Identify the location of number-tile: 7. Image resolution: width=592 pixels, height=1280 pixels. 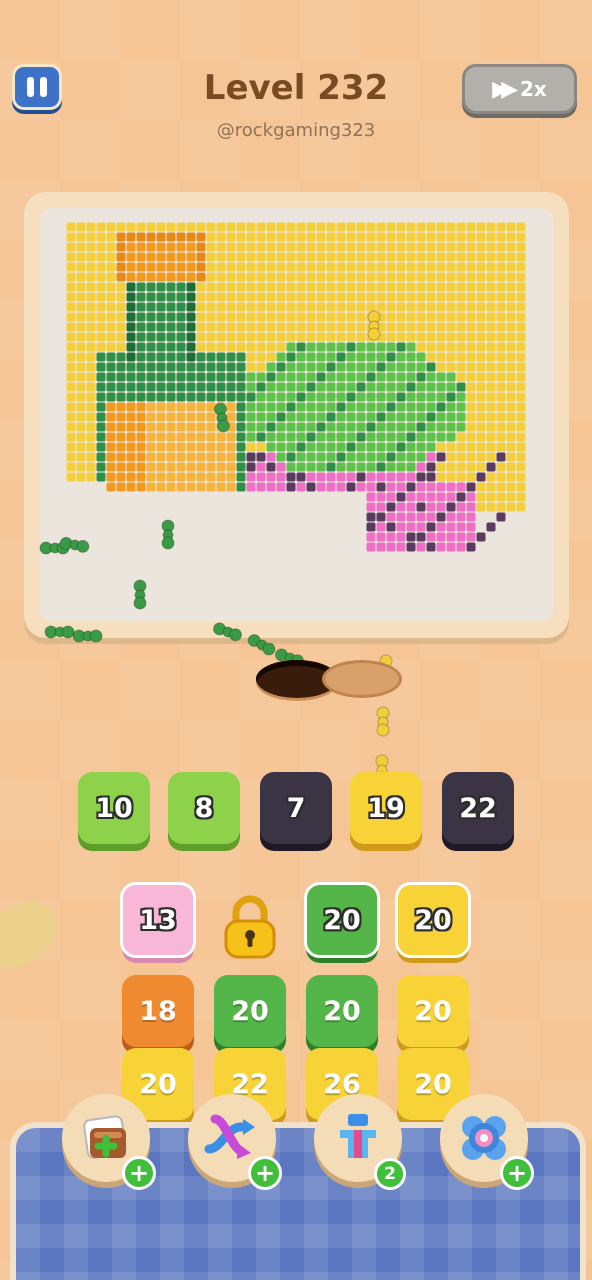
(296, 808).